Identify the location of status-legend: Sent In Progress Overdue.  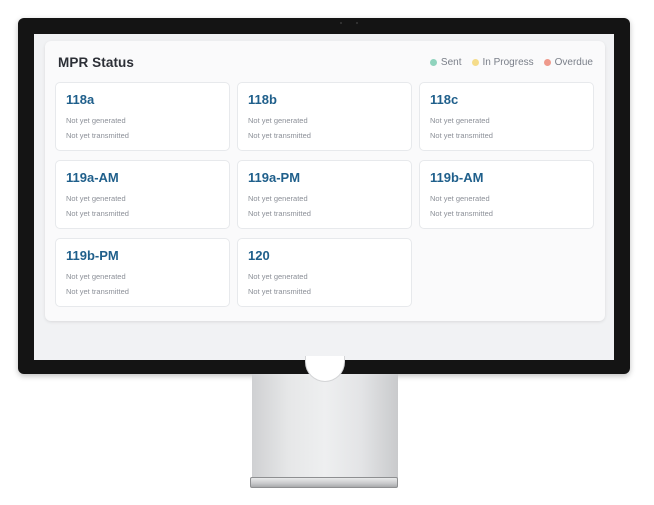
(511, 62).